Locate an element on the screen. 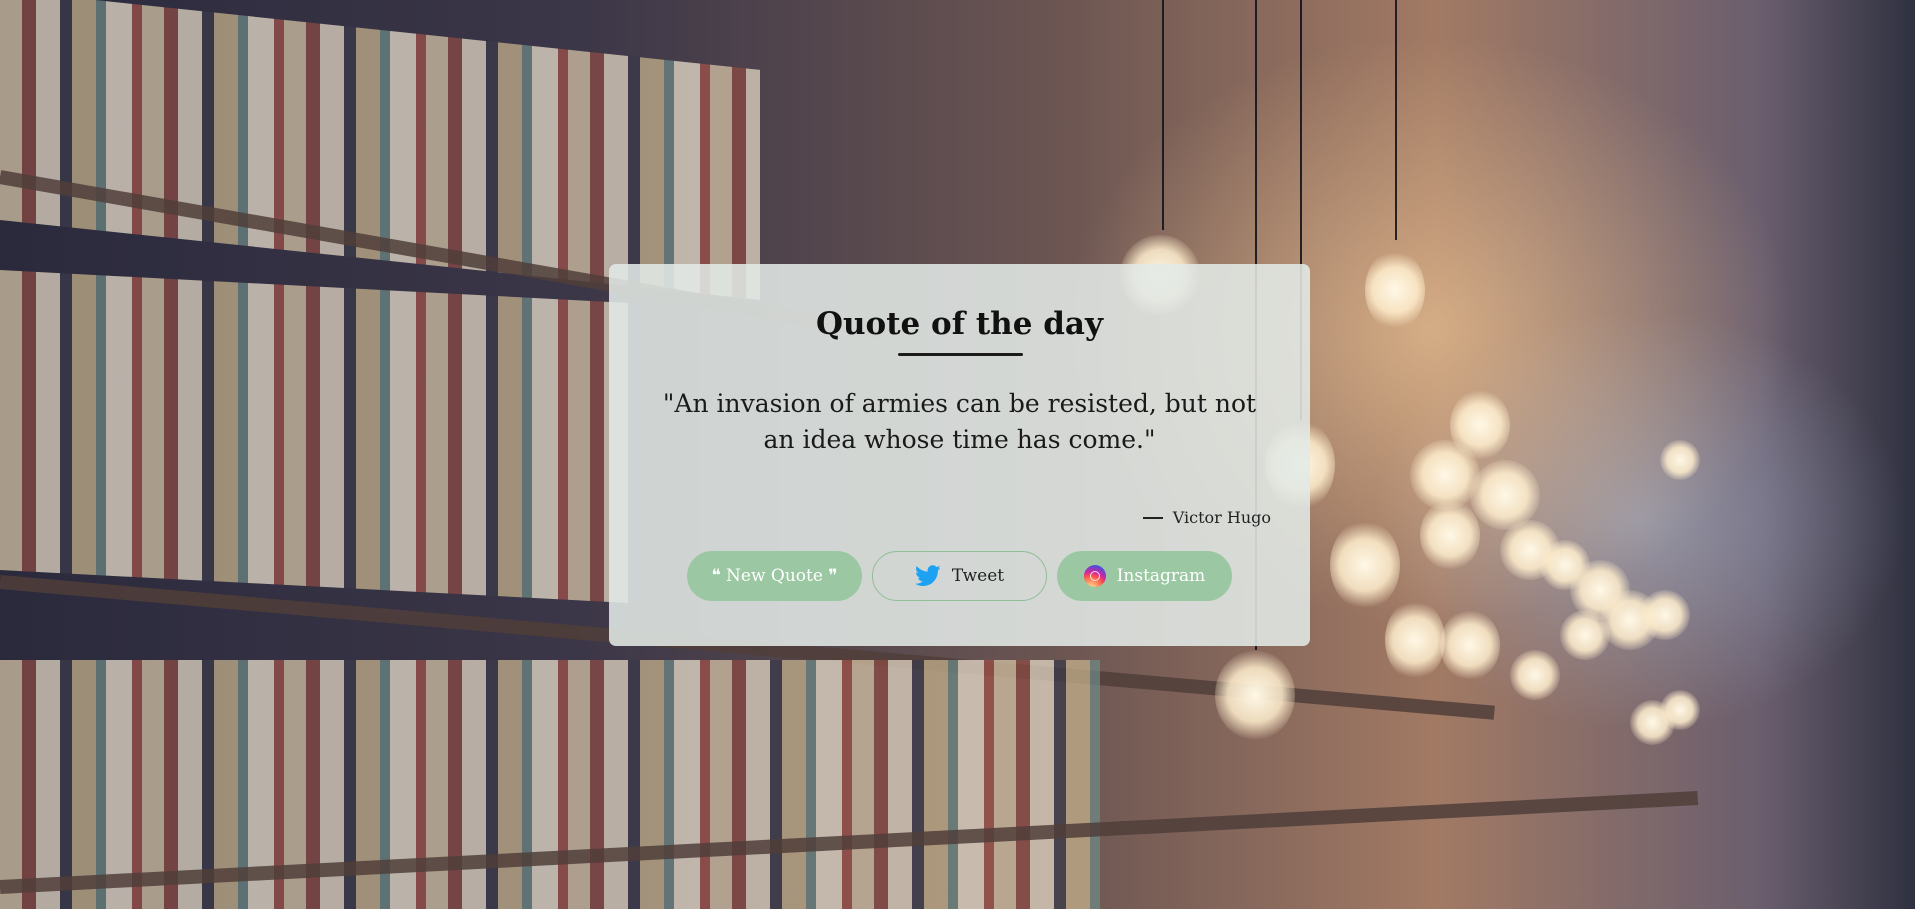 Image resolution: width=1915 pixels, height=909 pixels. author-name: Victor Hugo is located at coordinates (1221, 517).